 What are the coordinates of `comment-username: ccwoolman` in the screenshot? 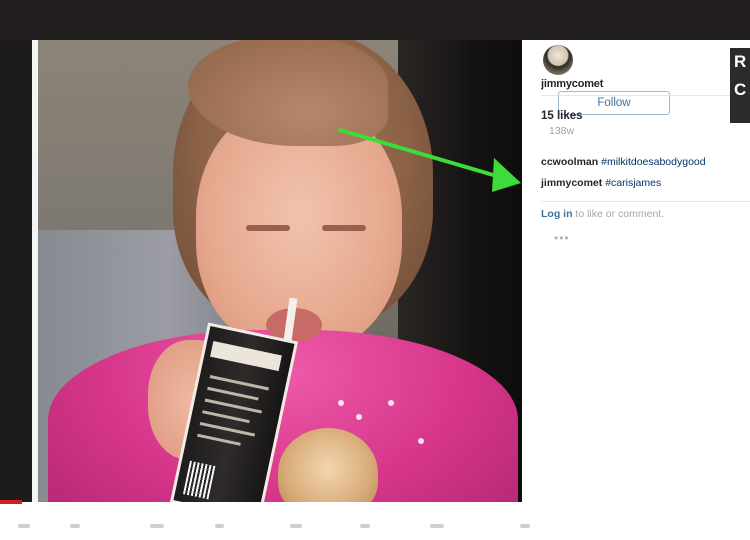 It's located at (569, 162).